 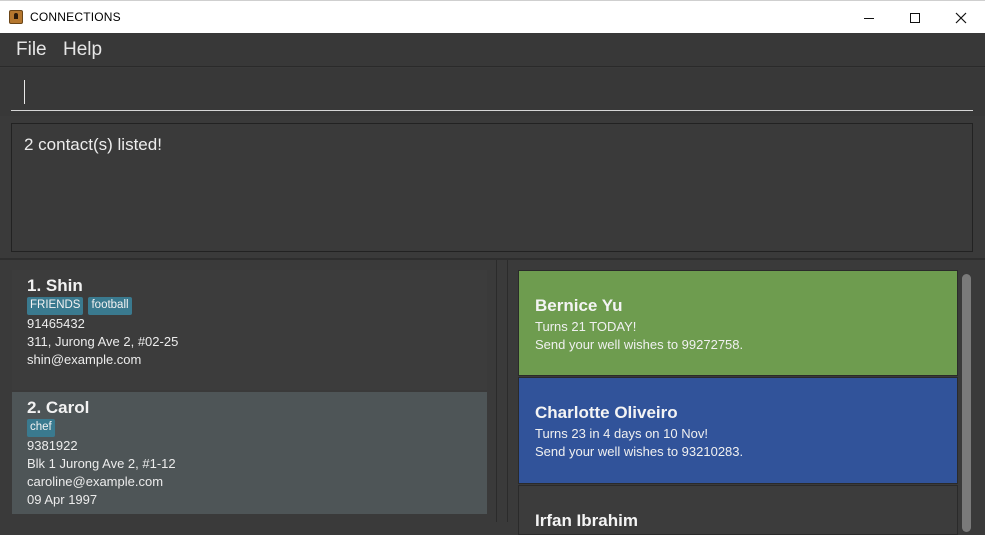 I want to click on birthday-message: Turns 21 TODAY!, so click(x=586, y=326).